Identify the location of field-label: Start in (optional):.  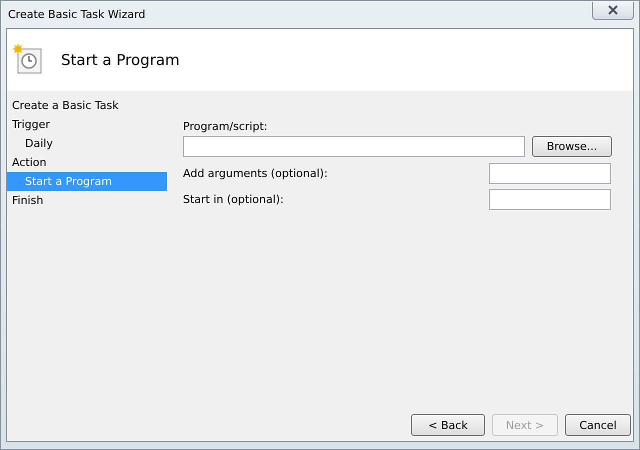
(233, 200).